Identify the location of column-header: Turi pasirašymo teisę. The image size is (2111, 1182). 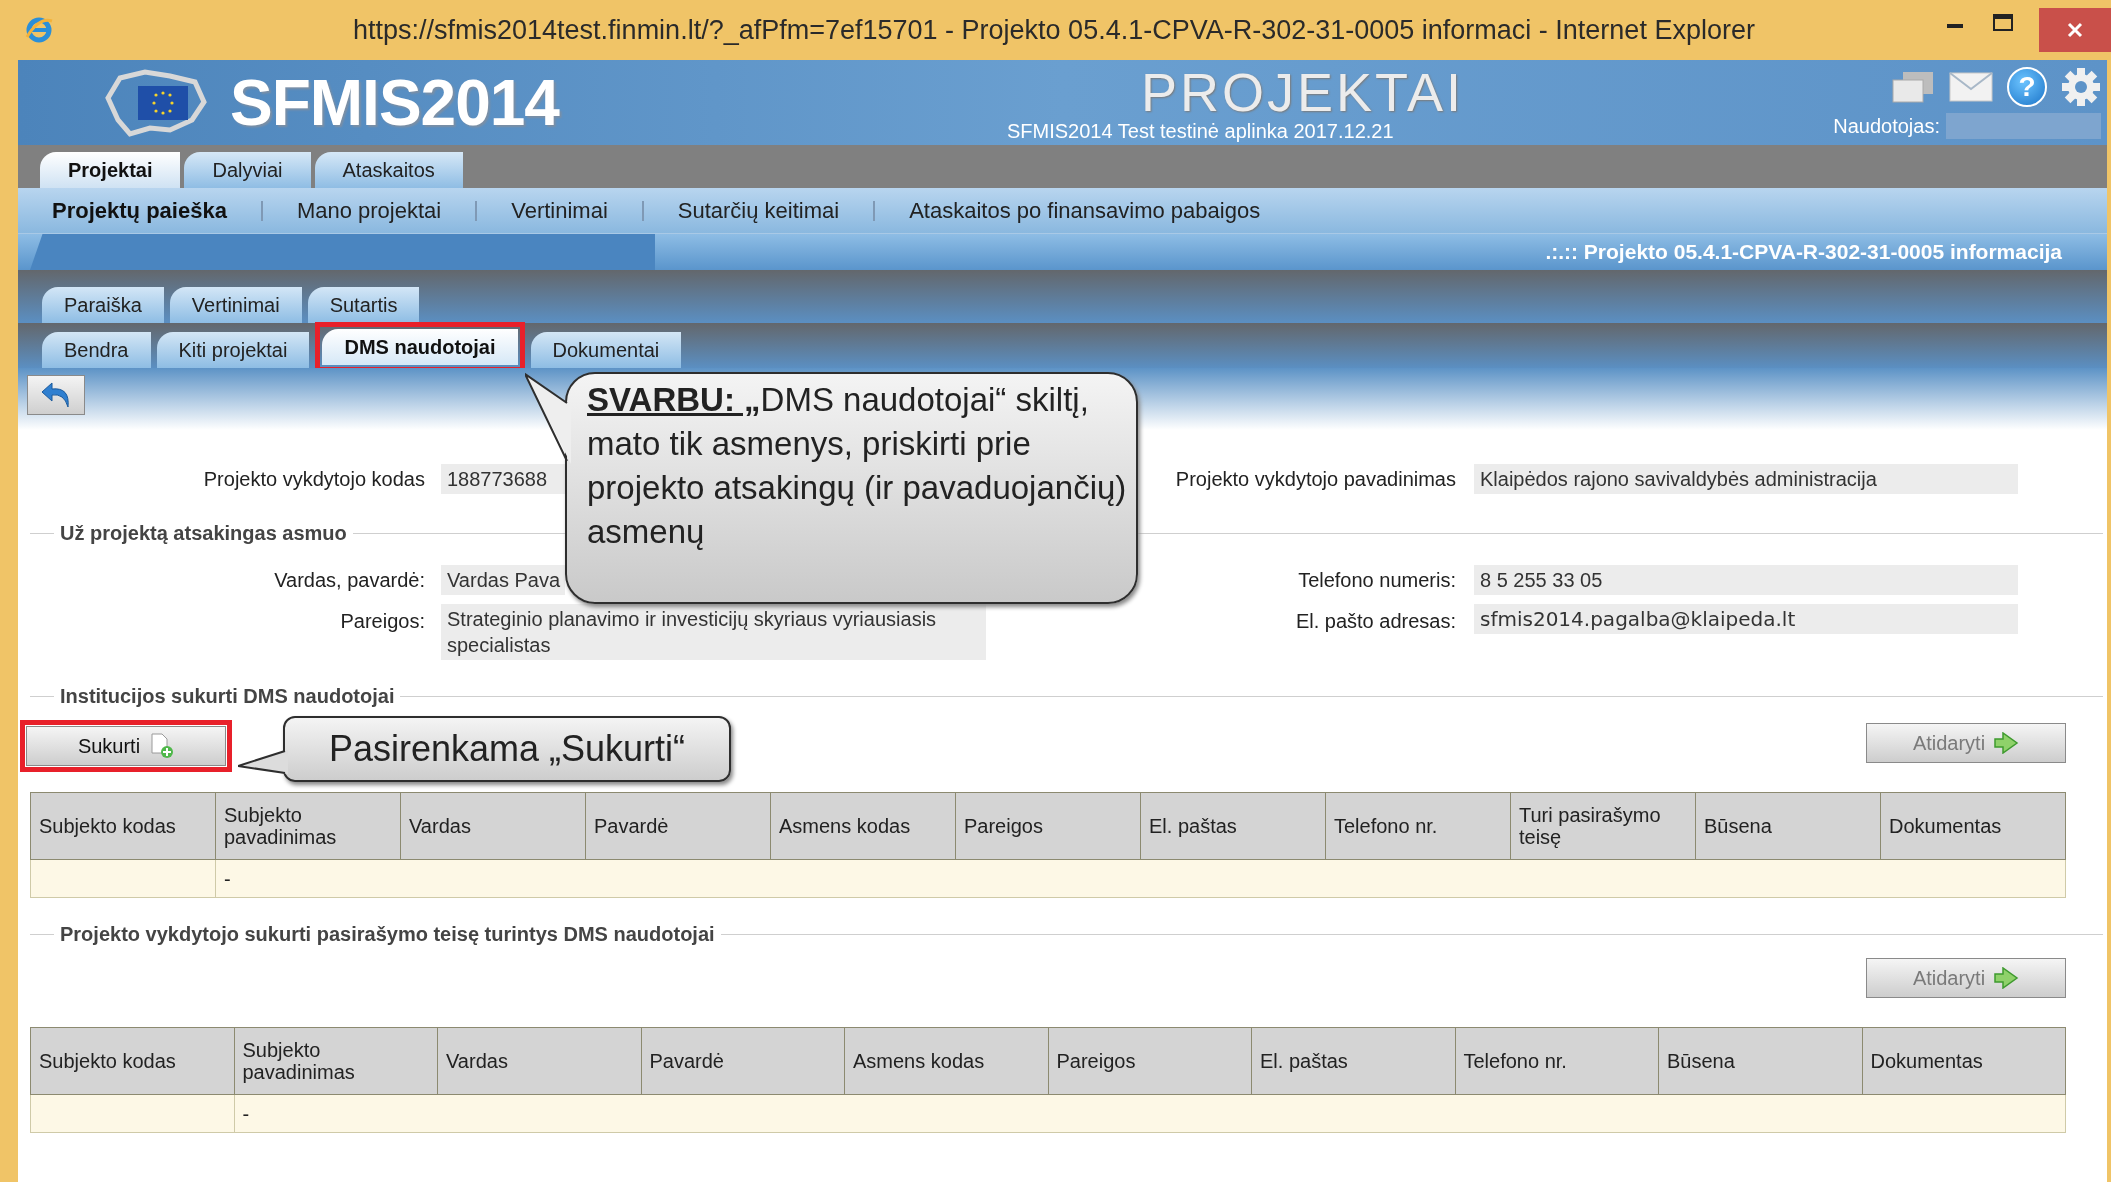
(1603, 826).